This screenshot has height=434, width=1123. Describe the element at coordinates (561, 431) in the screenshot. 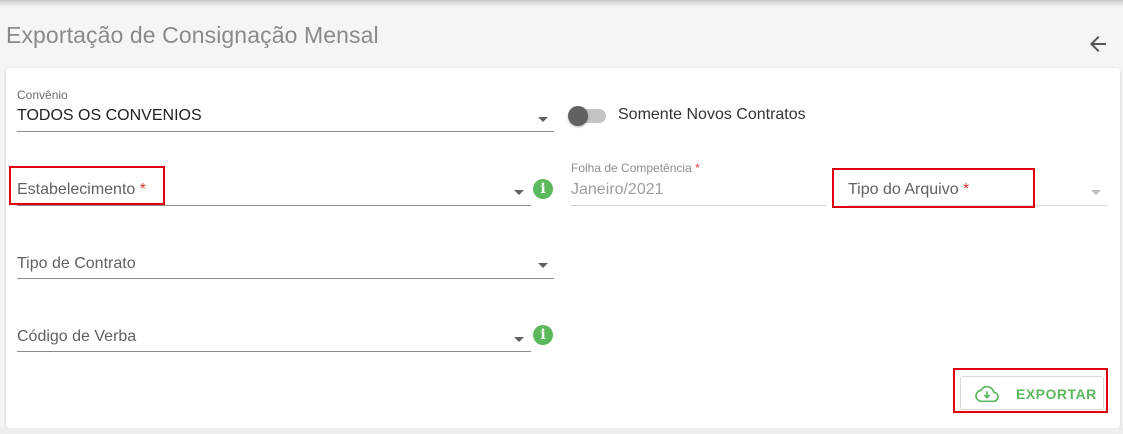

I see `bottom-background-strip` at that location.